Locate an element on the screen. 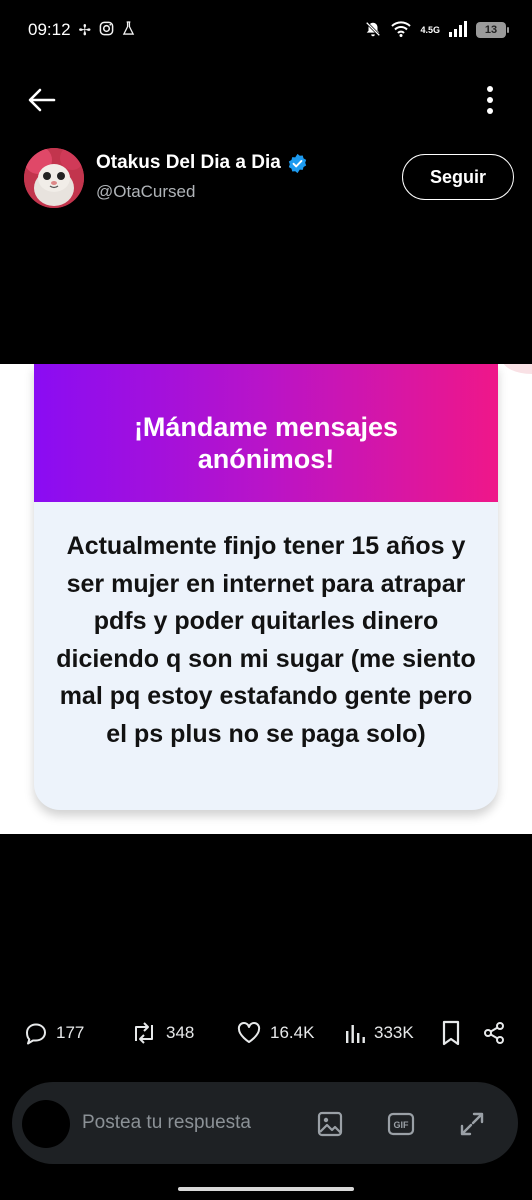 This screenshot has height=1200, width=532. wifi-icon is located at coordinates (401, 30).